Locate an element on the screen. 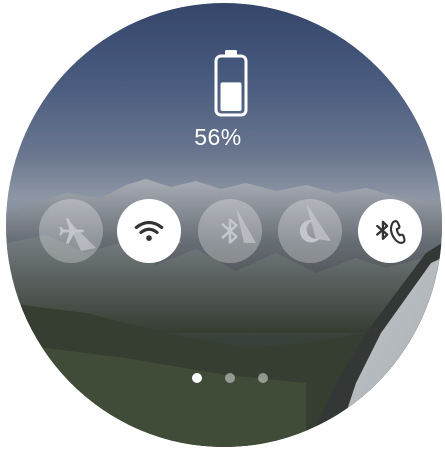 This screenshot has width=445, height=451. wifi-toggle is located at coordinates (149, 231).